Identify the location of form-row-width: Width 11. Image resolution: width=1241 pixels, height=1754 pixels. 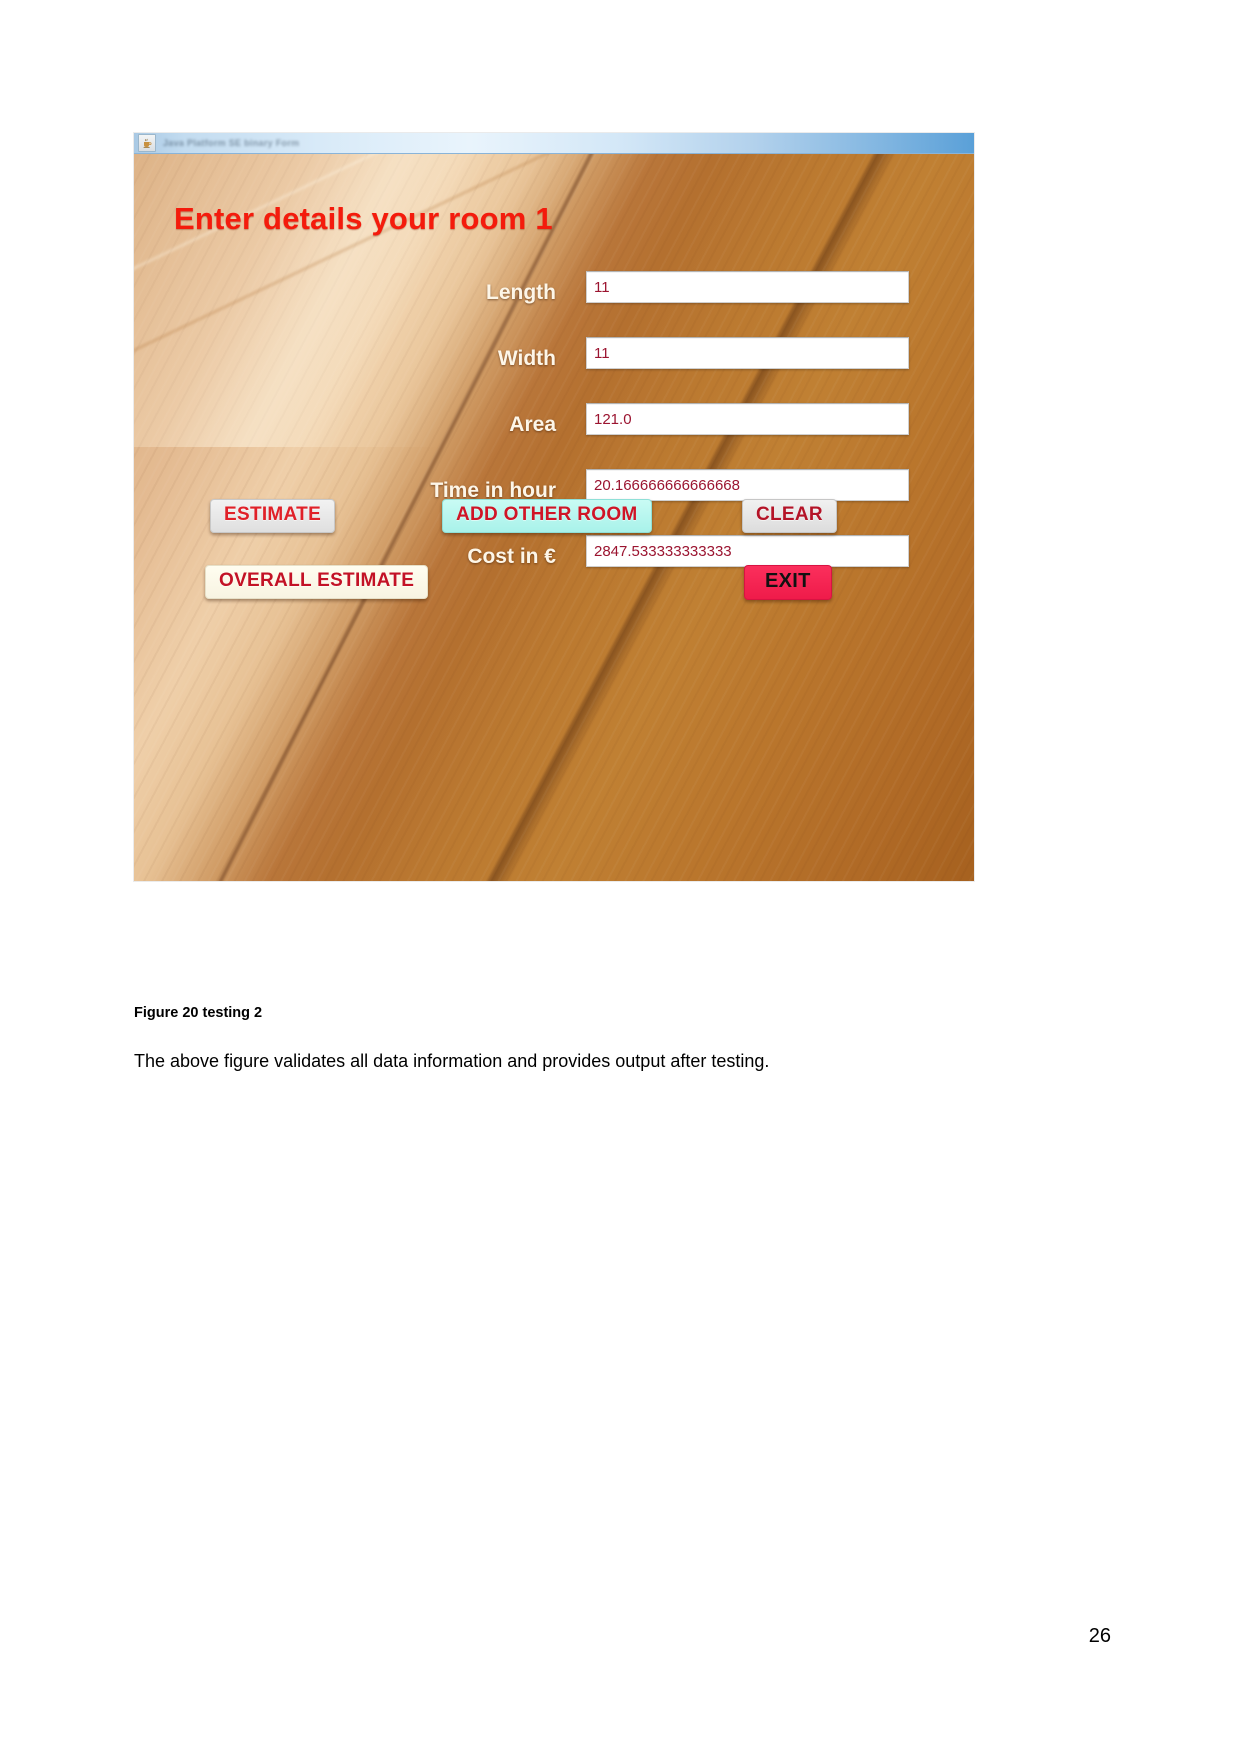
(554, 370).